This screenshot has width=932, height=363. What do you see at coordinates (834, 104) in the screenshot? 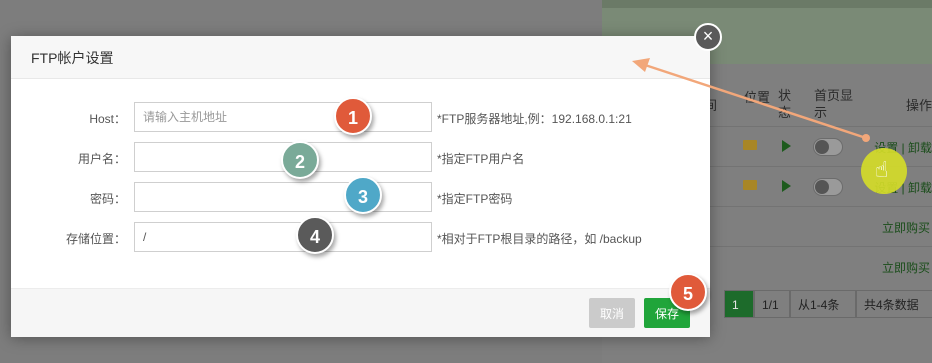
I see `col-homepage: 首页显示` at bounding box center [834, 104].